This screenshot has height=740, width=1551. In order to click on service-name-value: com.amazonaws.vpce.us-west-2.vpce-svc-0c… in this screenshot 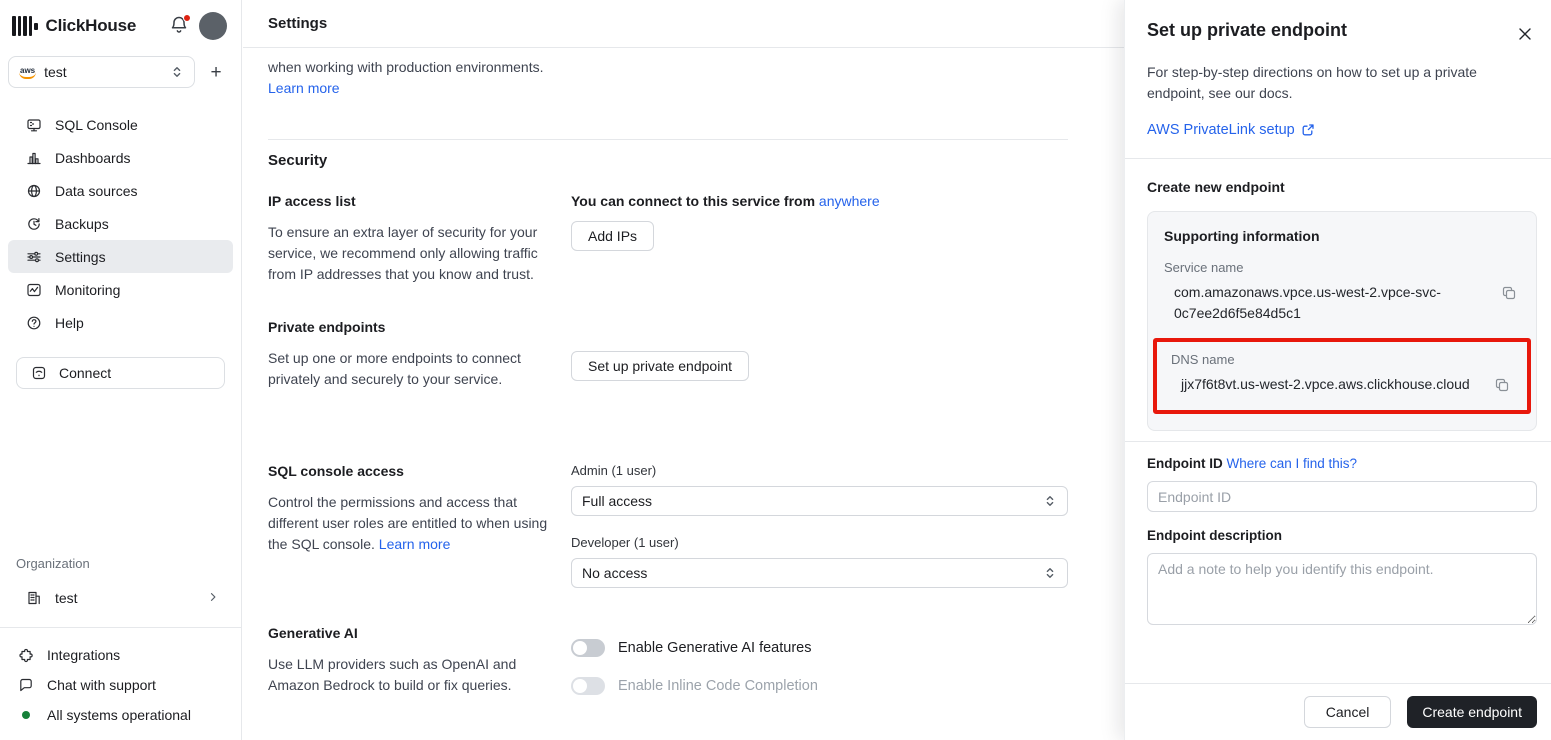, I will do `click(1307, 302)`.